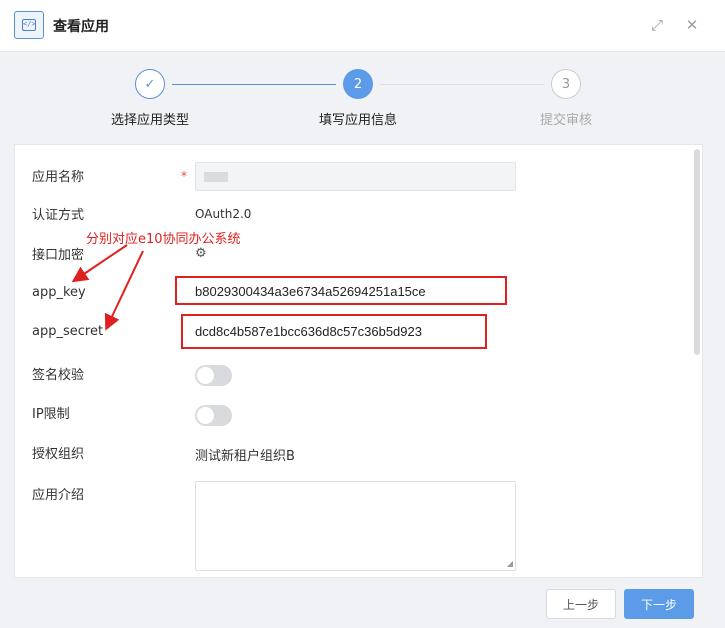 The height and width of the screenshot is (628, 725). What do you see at coordinates (657, 25) in the screenshot?
I see `expand-icon: ⤢` at bounding box center [657, 25].